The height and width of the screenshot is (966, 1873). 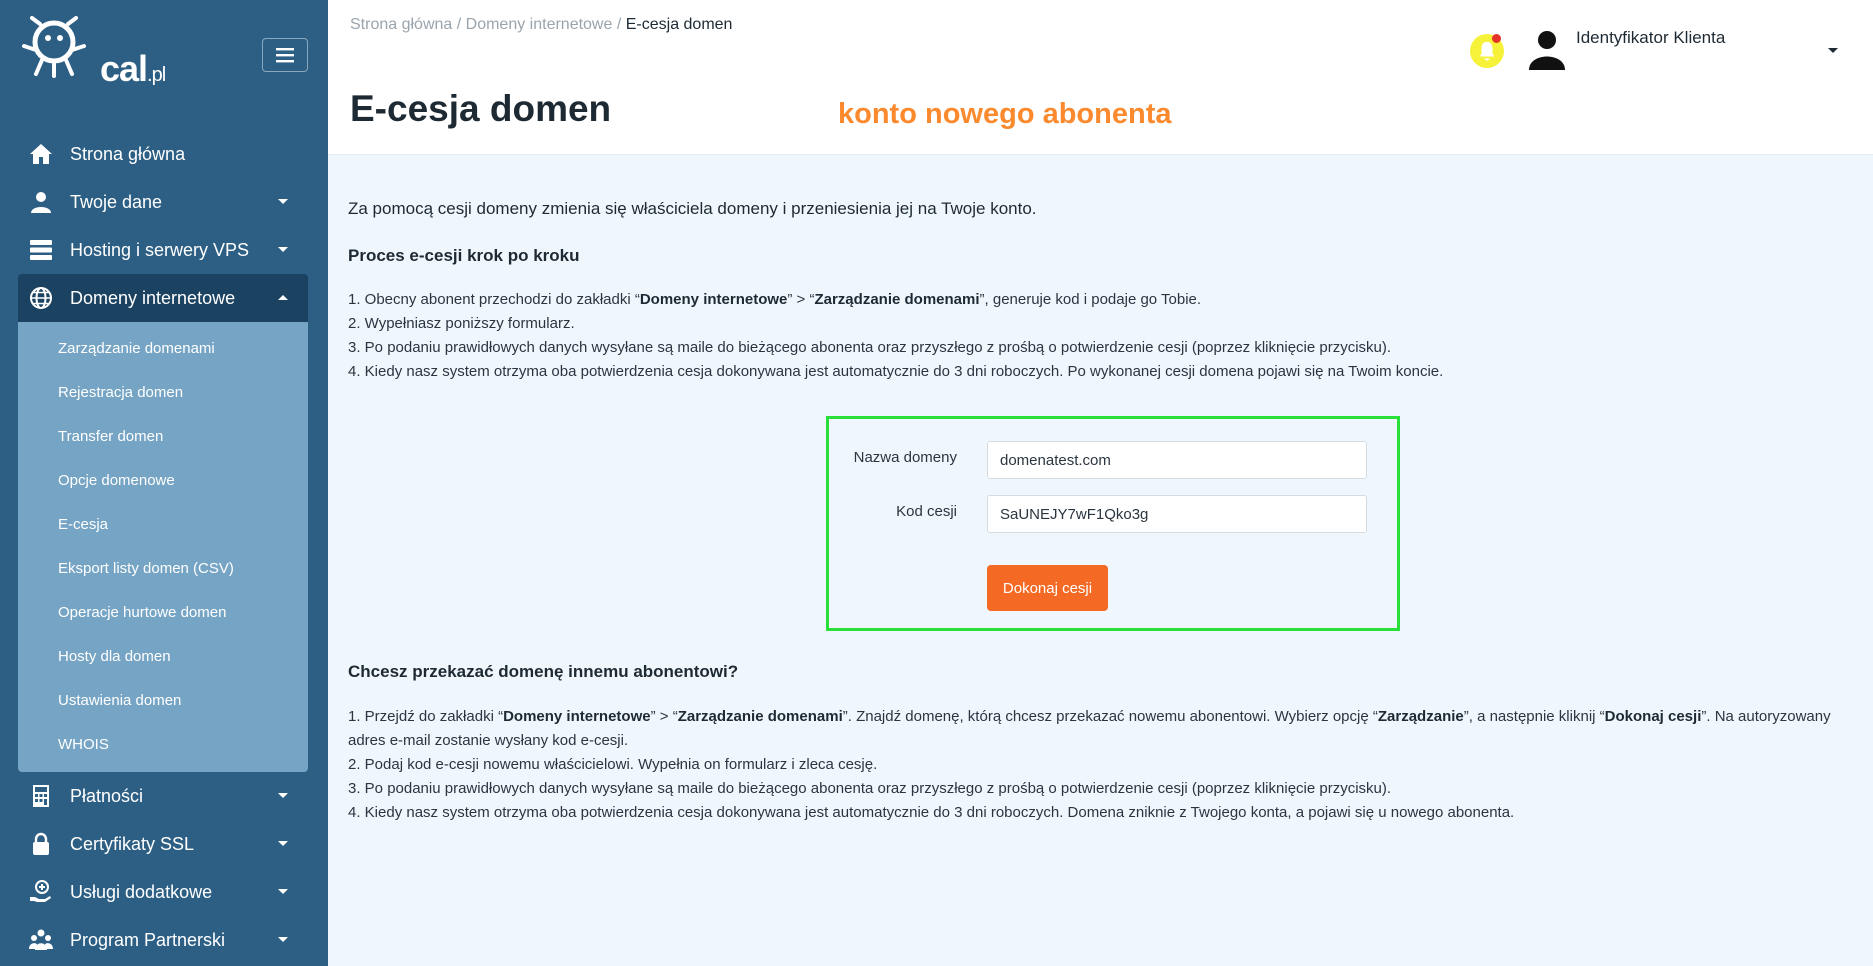 What do you see at coordinates (98, 52) in the screenshot?
I see `logo: cal.pl` at bounding box center [98, 52].